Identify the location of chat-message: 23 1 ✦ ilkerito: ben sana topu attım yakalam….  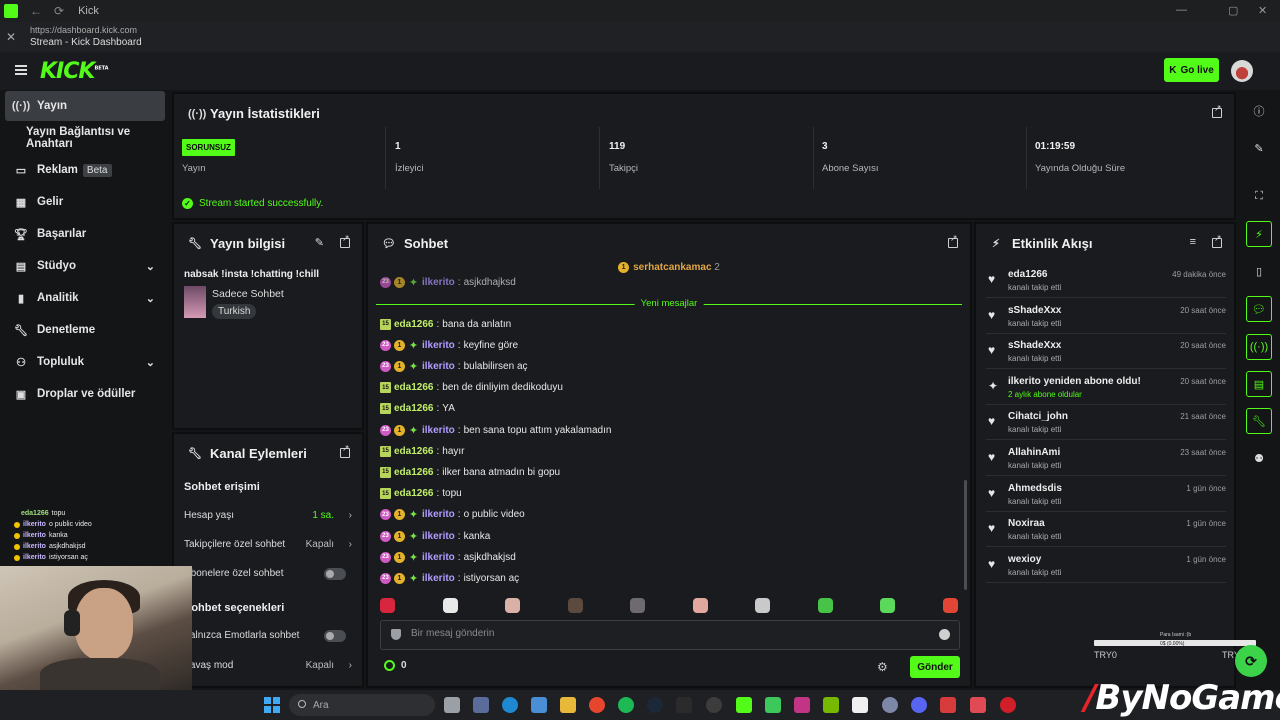
(495, 430).